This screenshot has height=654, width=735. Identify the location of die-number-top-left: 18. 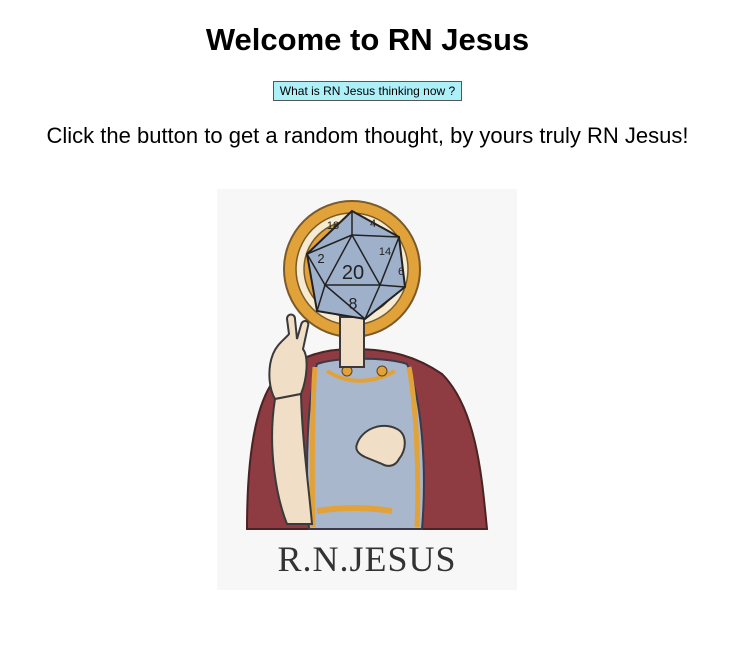
(333, 226).